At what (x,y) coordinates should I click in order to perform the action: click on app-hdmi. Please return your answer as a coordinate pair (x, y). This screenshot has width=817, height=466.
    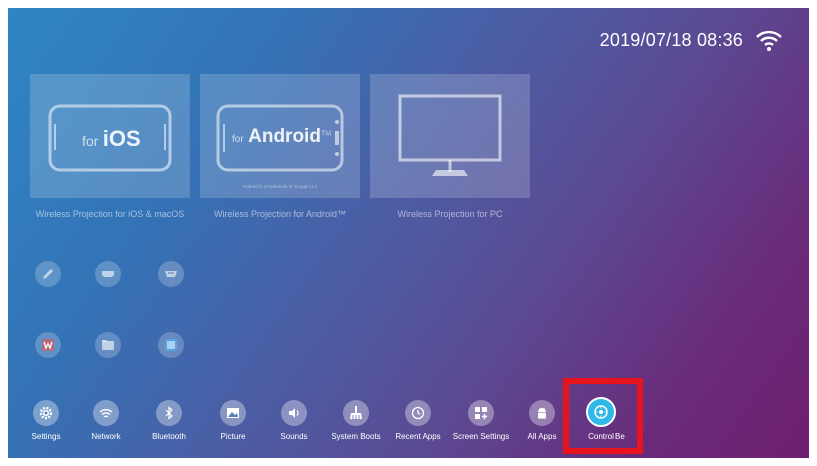
    Looking at the image, I should click on (108, 274).